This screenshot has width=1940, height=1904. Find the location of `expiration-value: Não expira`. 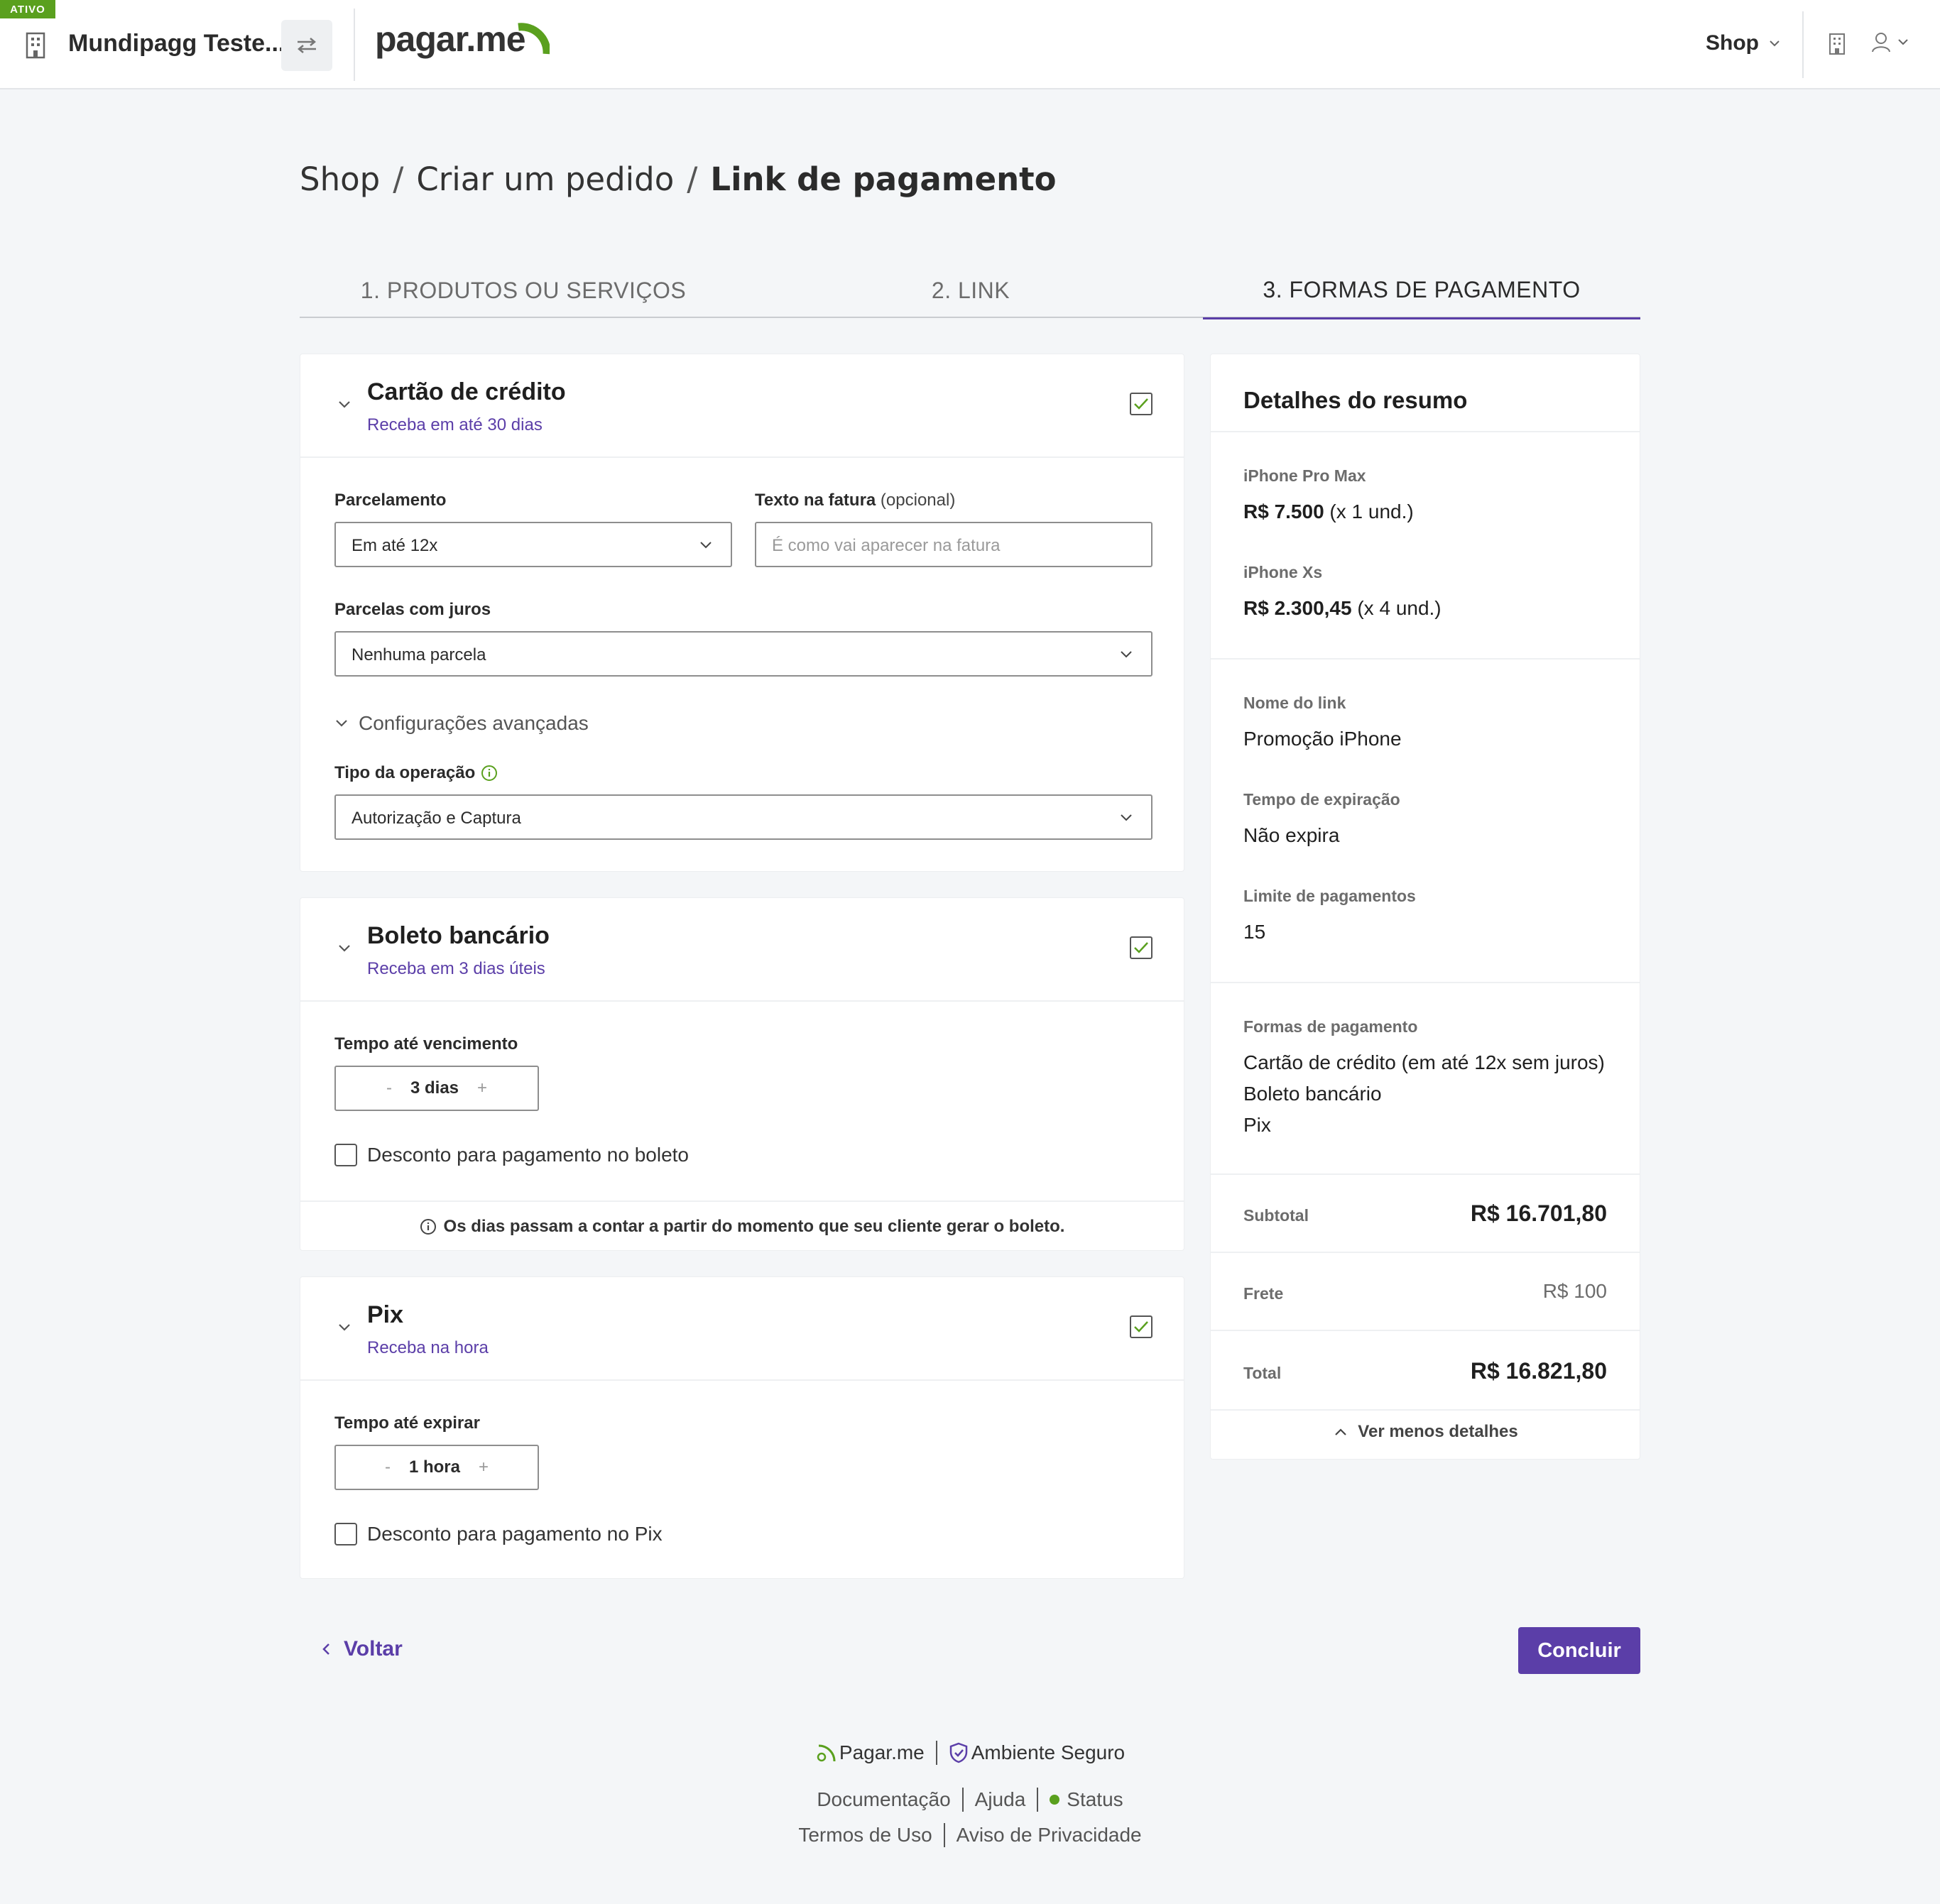

expiration-value: Não expira is located at coordinates (1292, 835).